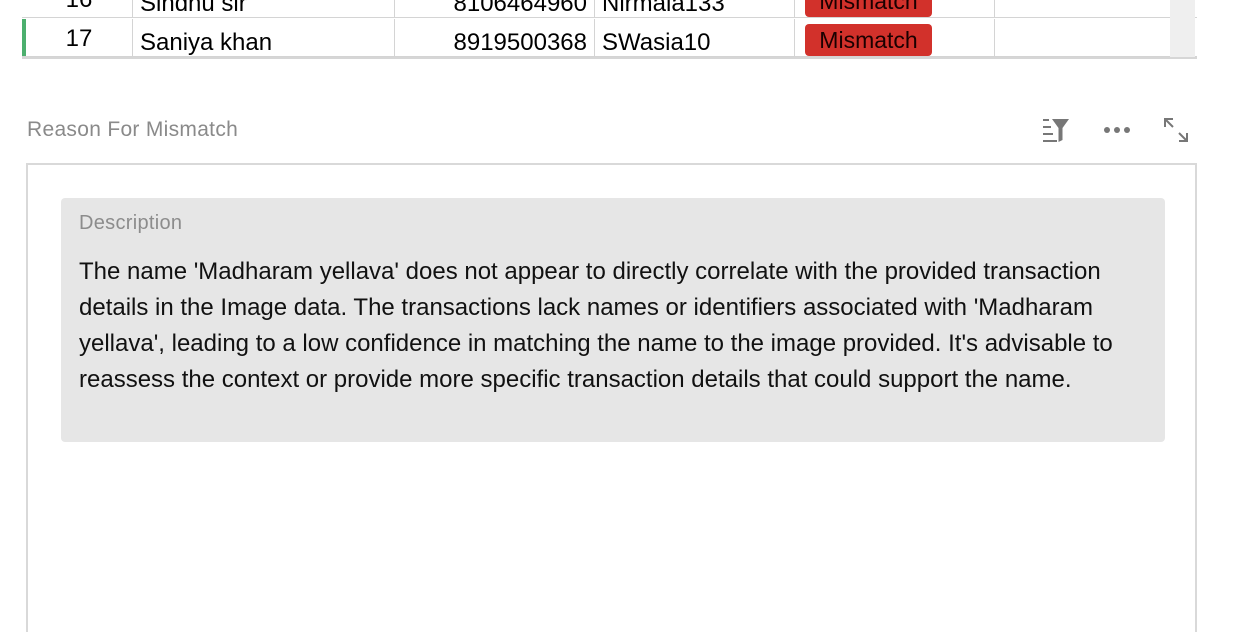  I want to click on panel-title: Reason For Mismatch, so click(133, 129).